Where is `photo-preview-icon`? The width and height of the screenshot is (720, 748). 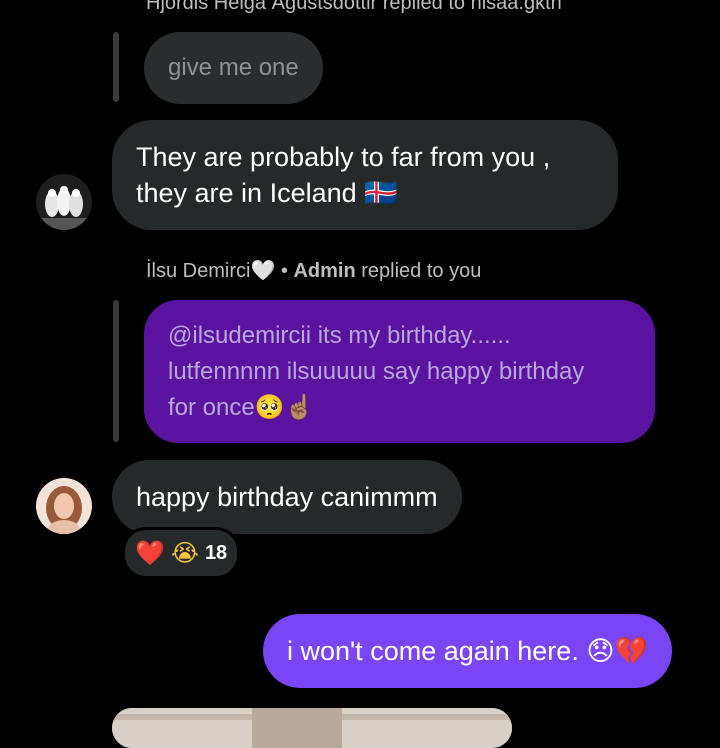
photo-preview-icon is located at coordinates (312, 728).